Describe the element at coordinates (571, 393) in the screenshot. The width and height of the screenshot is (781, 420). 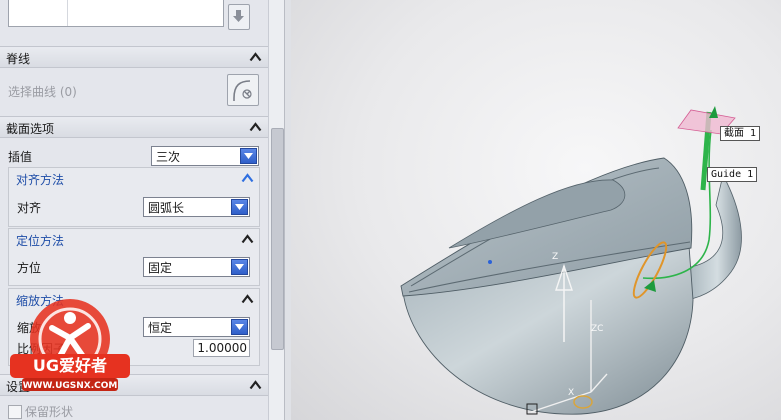
I see `x-axis-label: X` at that location.